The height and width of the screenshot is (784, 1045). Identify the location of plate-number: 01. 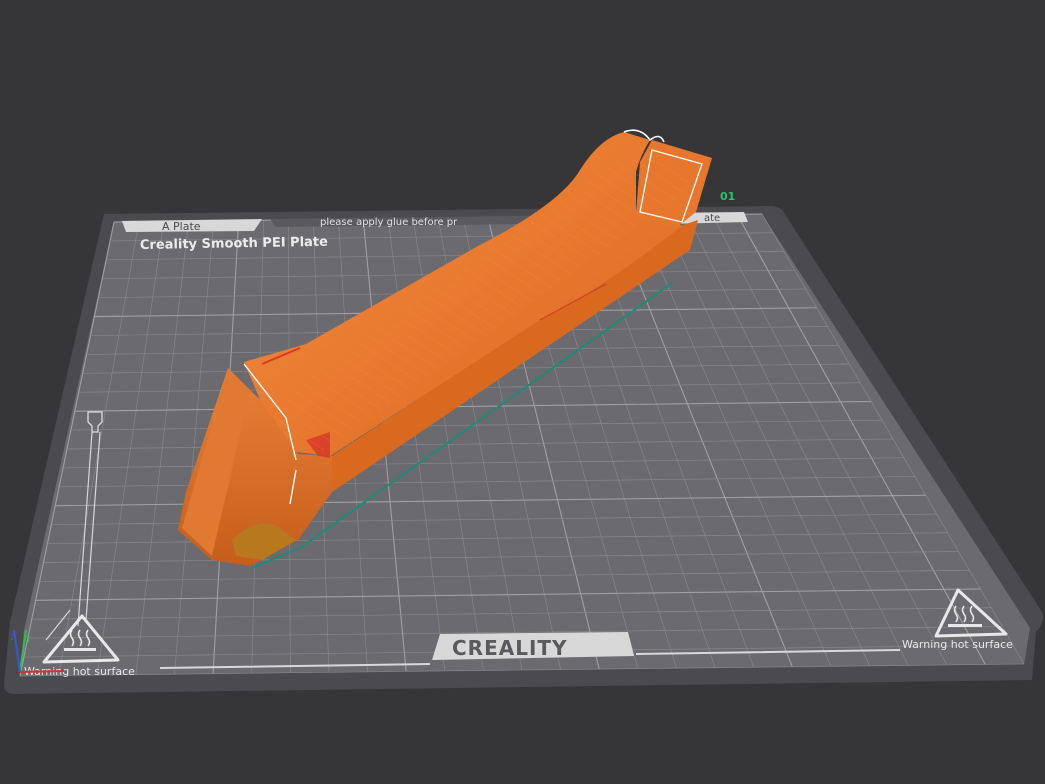
(727, 196).